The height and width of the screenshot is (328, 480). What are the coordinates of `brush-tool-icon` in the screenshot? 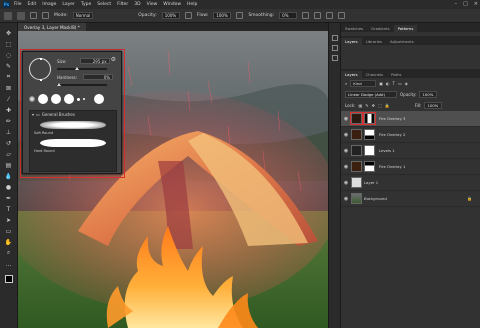 It's located at (21, 15).